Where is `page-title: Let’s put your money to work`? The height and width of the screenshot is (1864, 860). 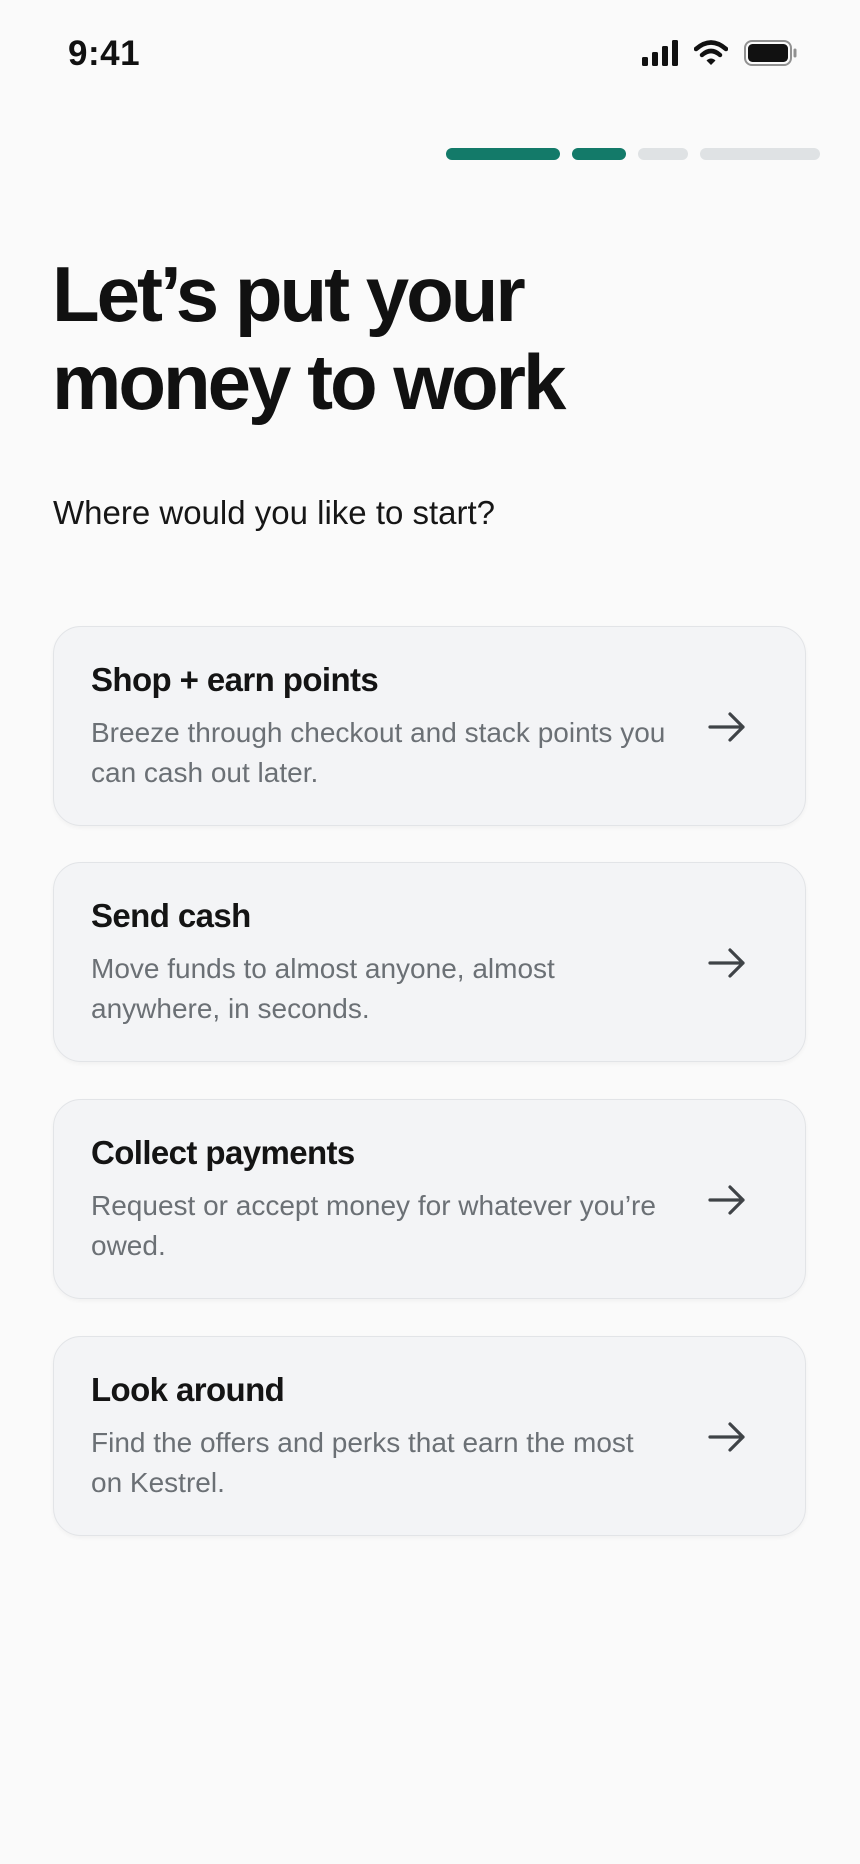
page-title: Let’s put your money to work is located at coordinates (402, 338).